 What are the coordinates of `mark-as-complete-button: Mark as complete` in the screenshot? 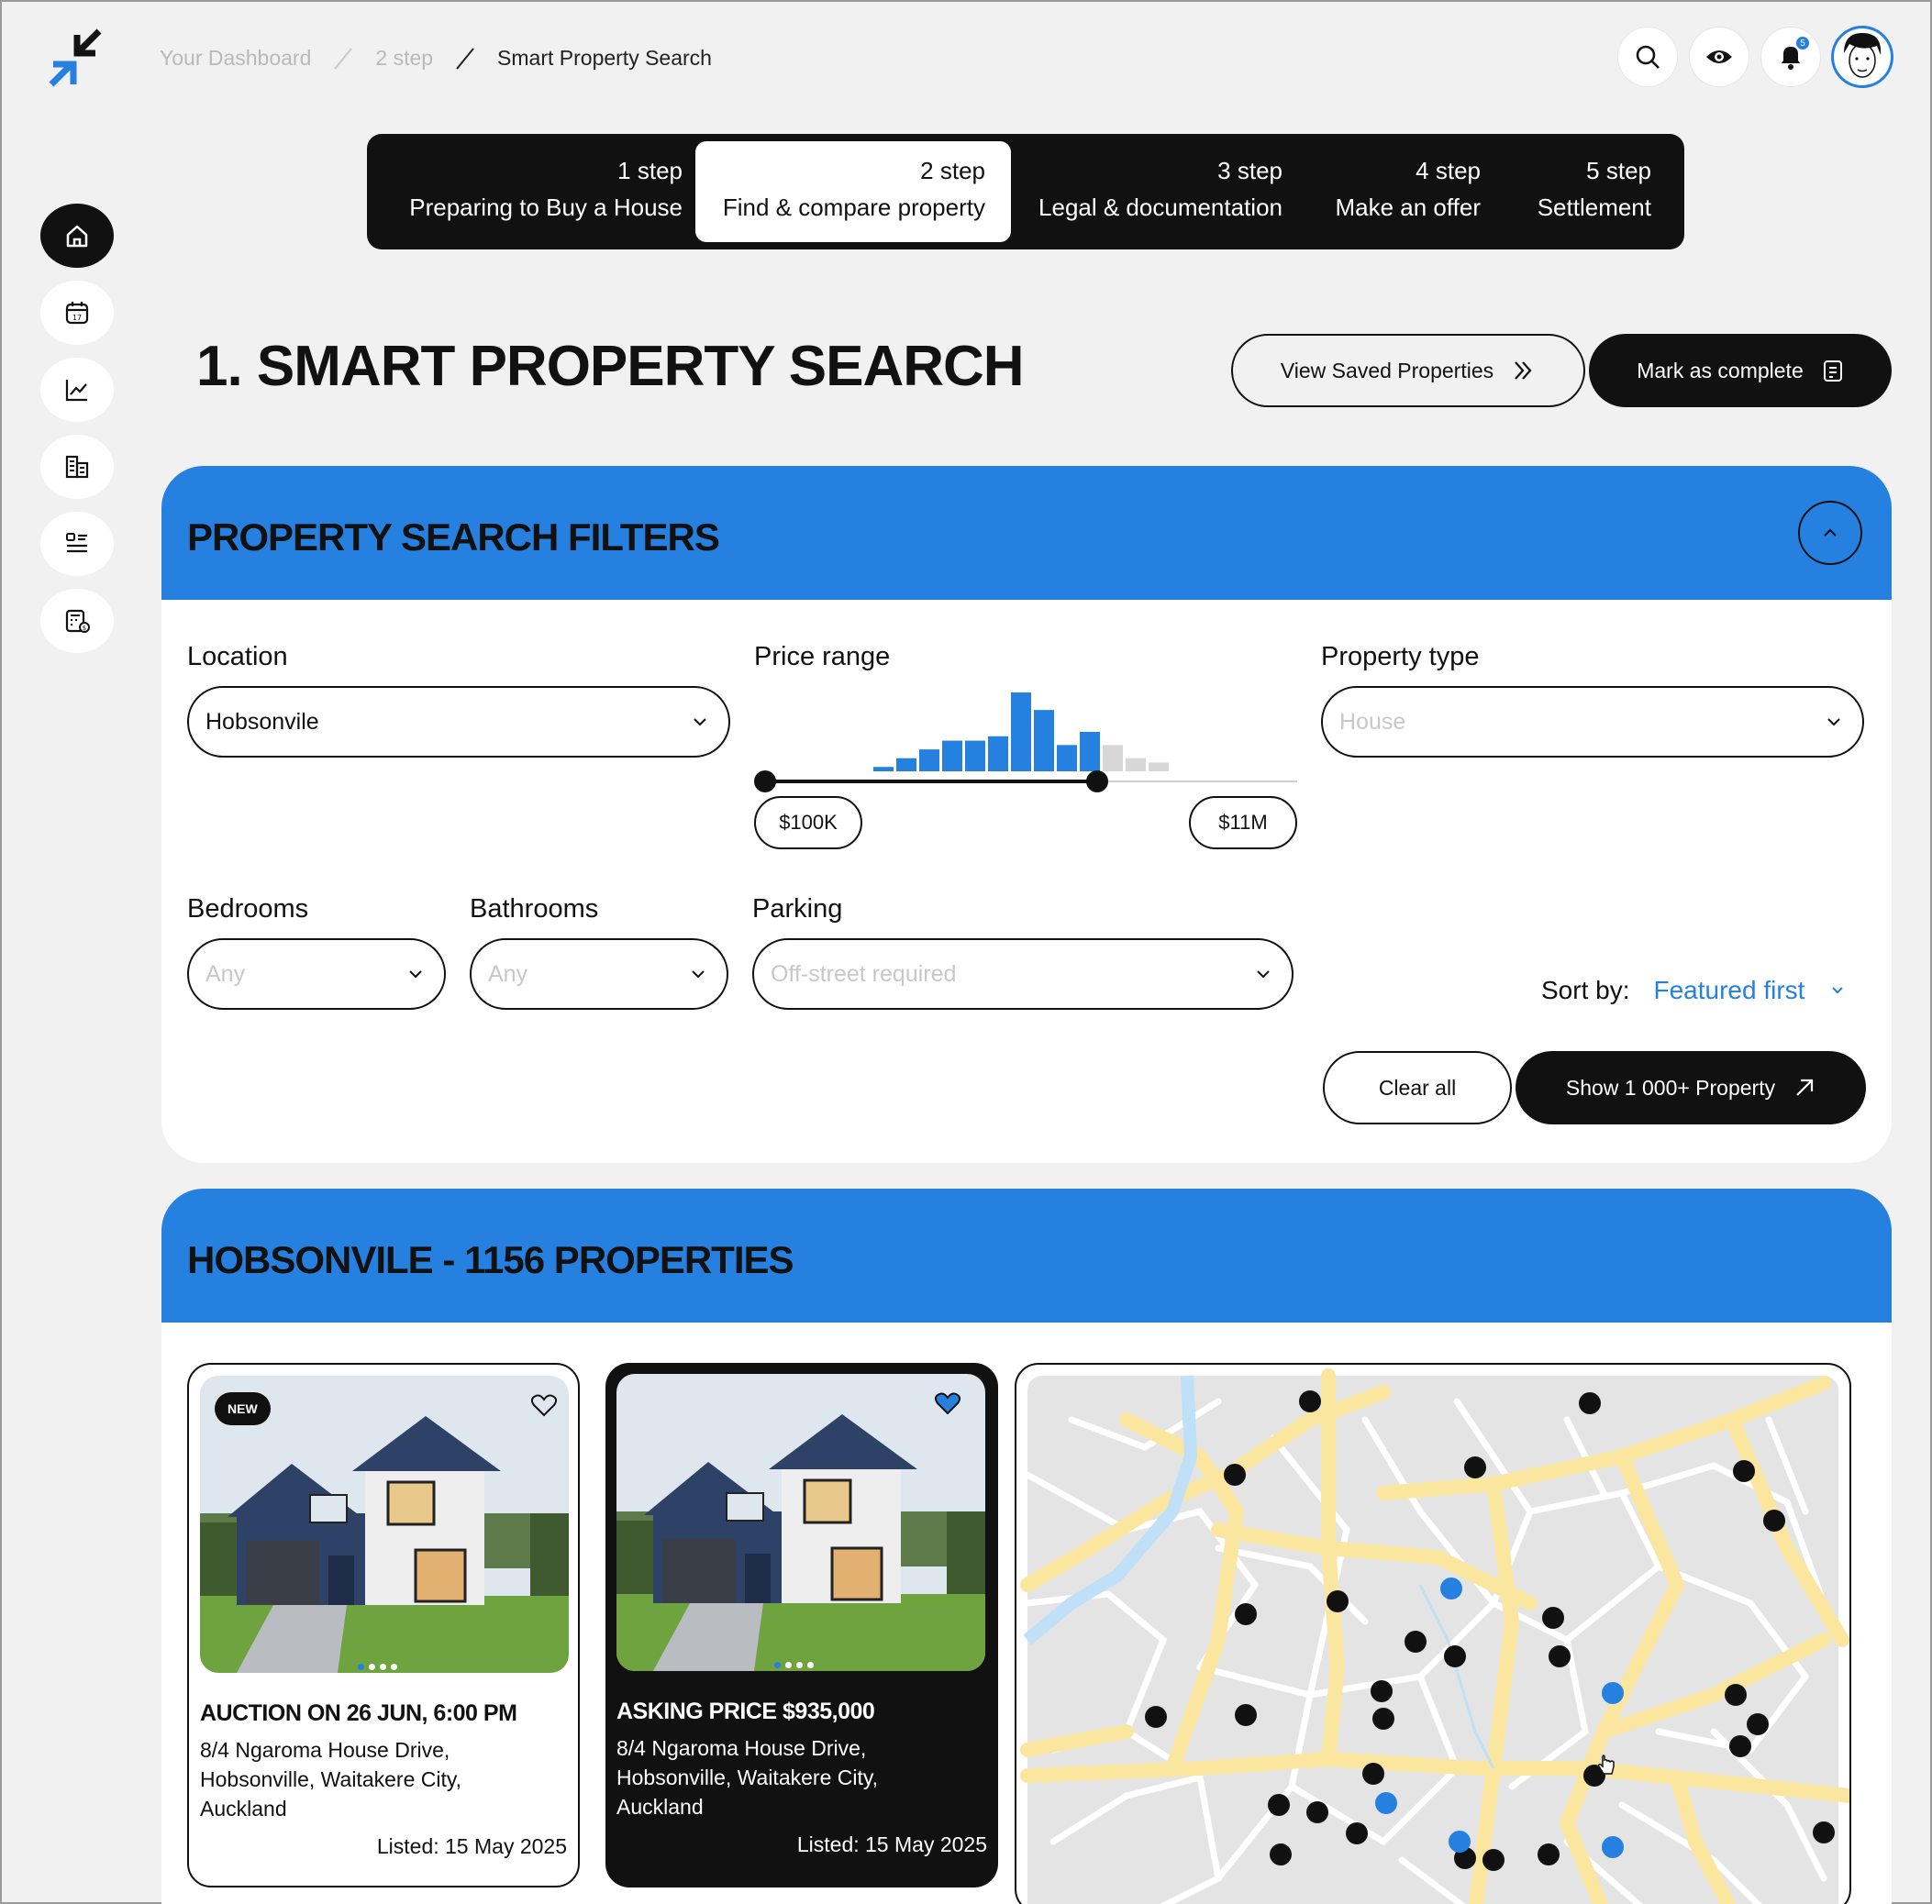 It's located at (1740, 370).